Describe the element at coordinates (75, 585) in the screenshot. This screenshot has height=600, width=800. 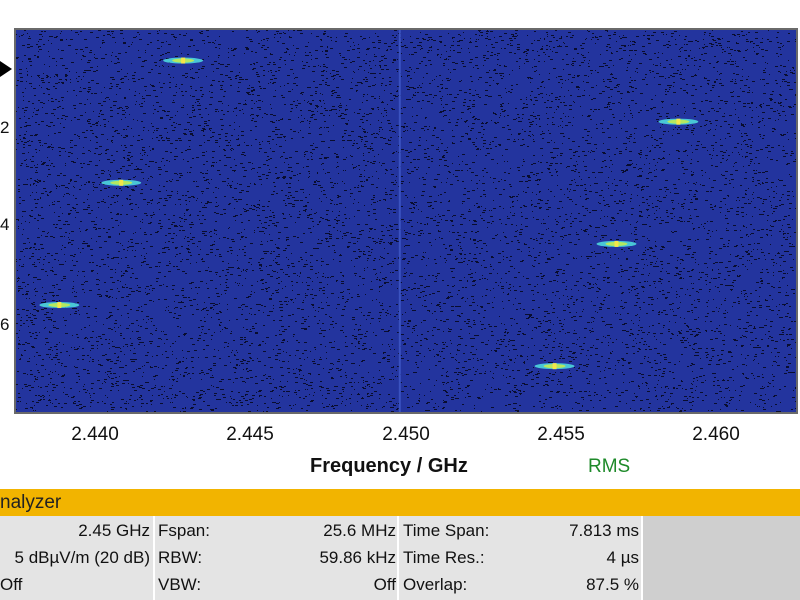
I see `setting-off-value: Off` at that location.